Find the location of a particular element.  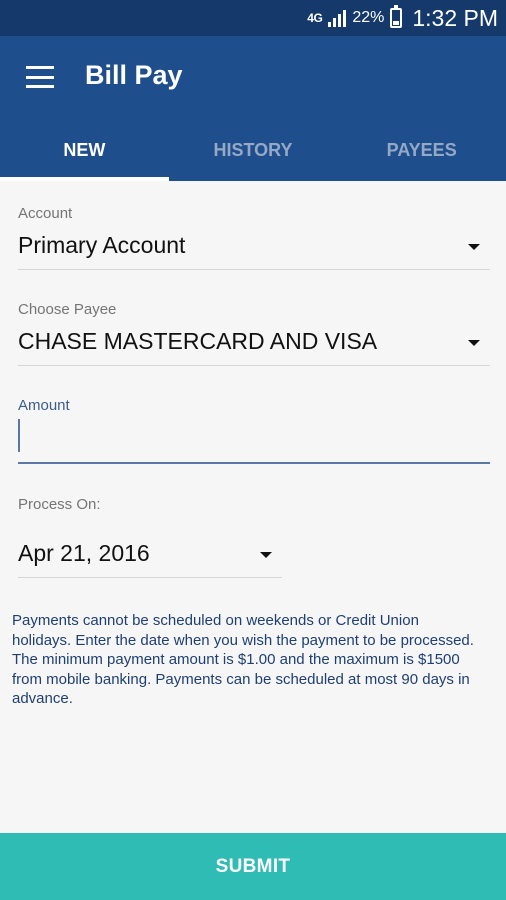

amount-label: Amount is located at coordinates (44, 405).